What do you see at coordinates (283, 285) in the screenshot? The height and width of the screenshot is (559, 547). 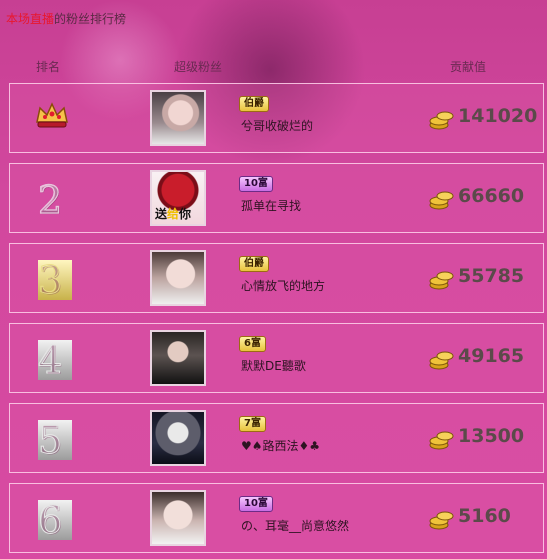 I see `fan-name: 心情放飞的地方` at bounding box center [283, 285].